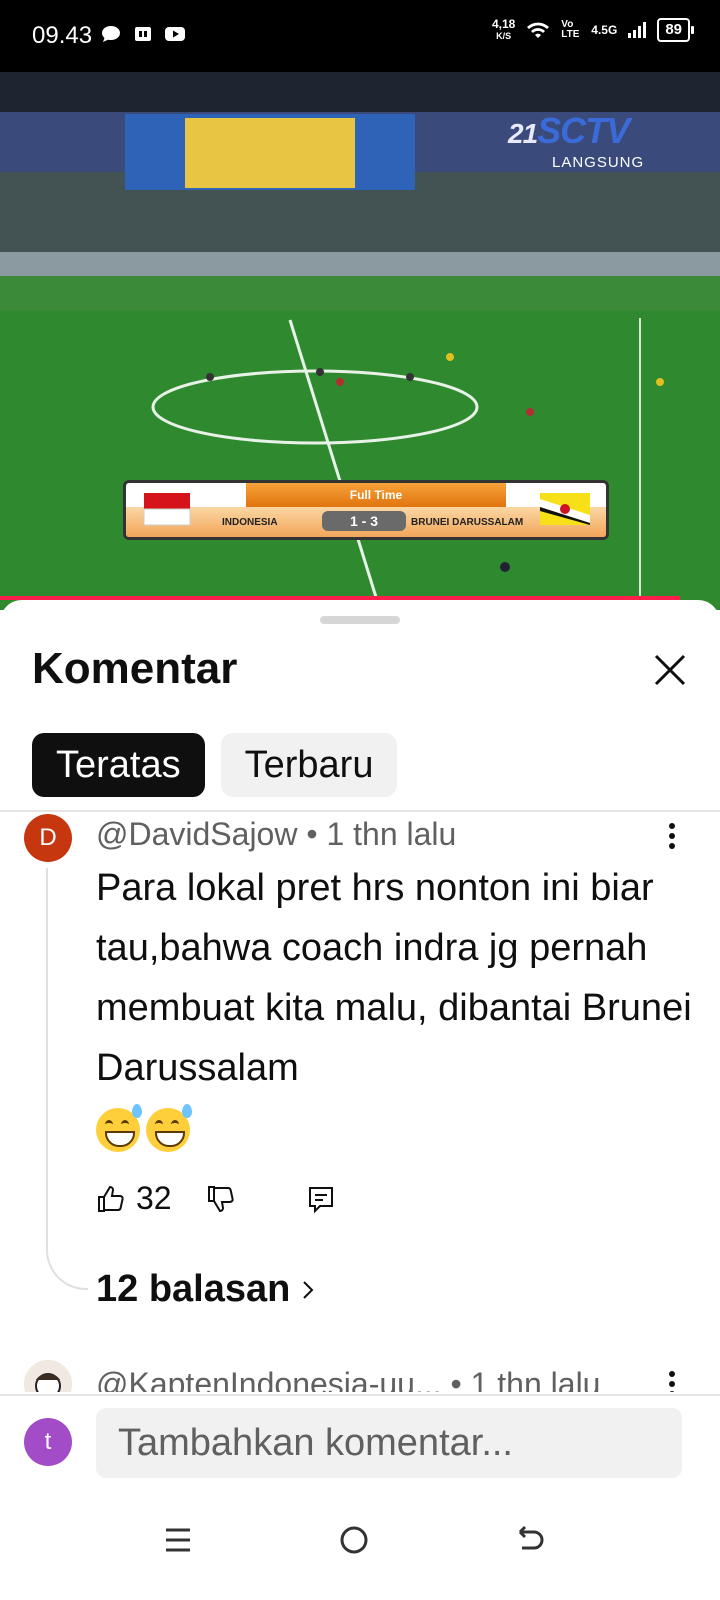  Describe the element at coordinates (637, 30) in the screenshot. I see `signal-icon` at that location.